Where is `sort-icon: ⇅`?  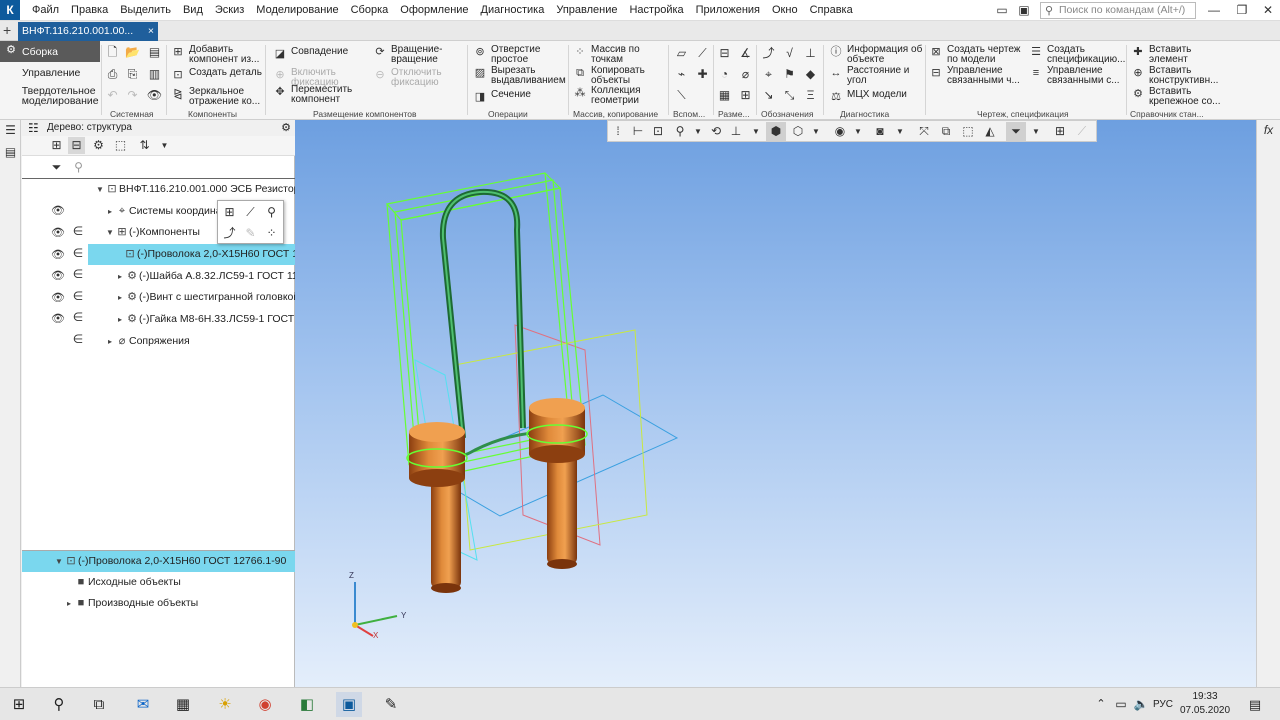 sort-icon: ⇅ is located at coordinates (144, 145).